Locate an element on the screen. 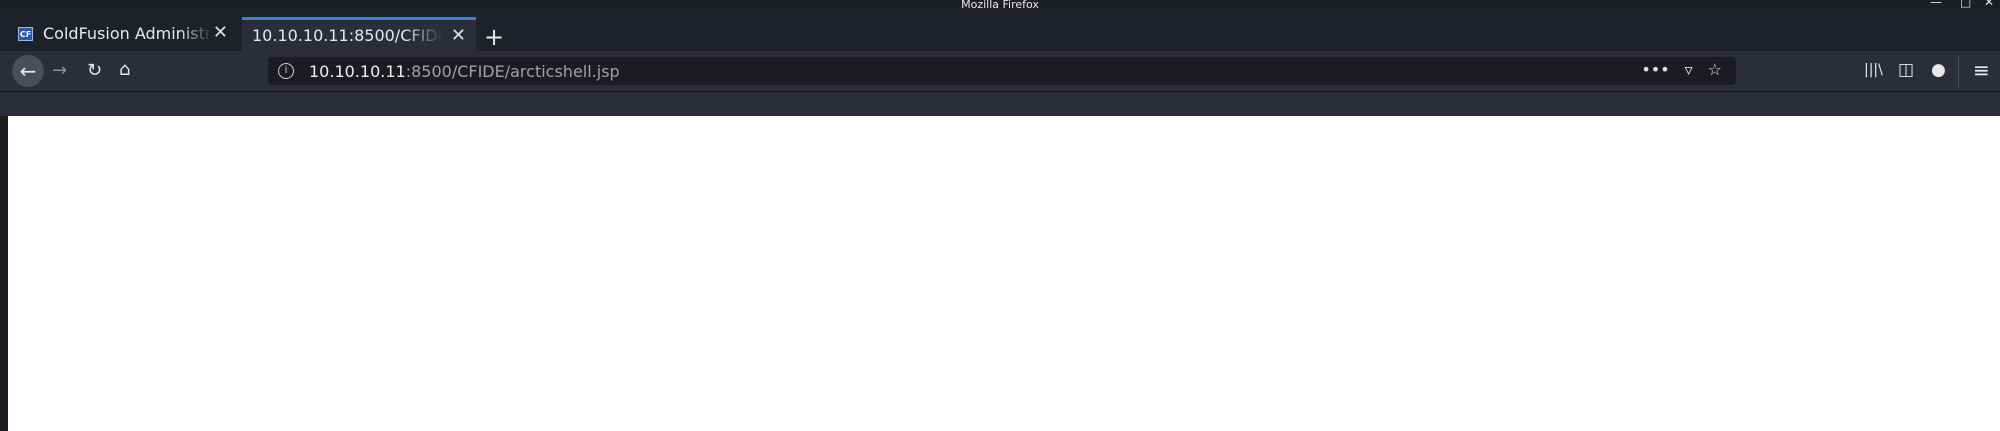 Image resolution: width=2000 pixels, height=431 pixels. home-button: ⌂ is located at coordinates (124, 70).